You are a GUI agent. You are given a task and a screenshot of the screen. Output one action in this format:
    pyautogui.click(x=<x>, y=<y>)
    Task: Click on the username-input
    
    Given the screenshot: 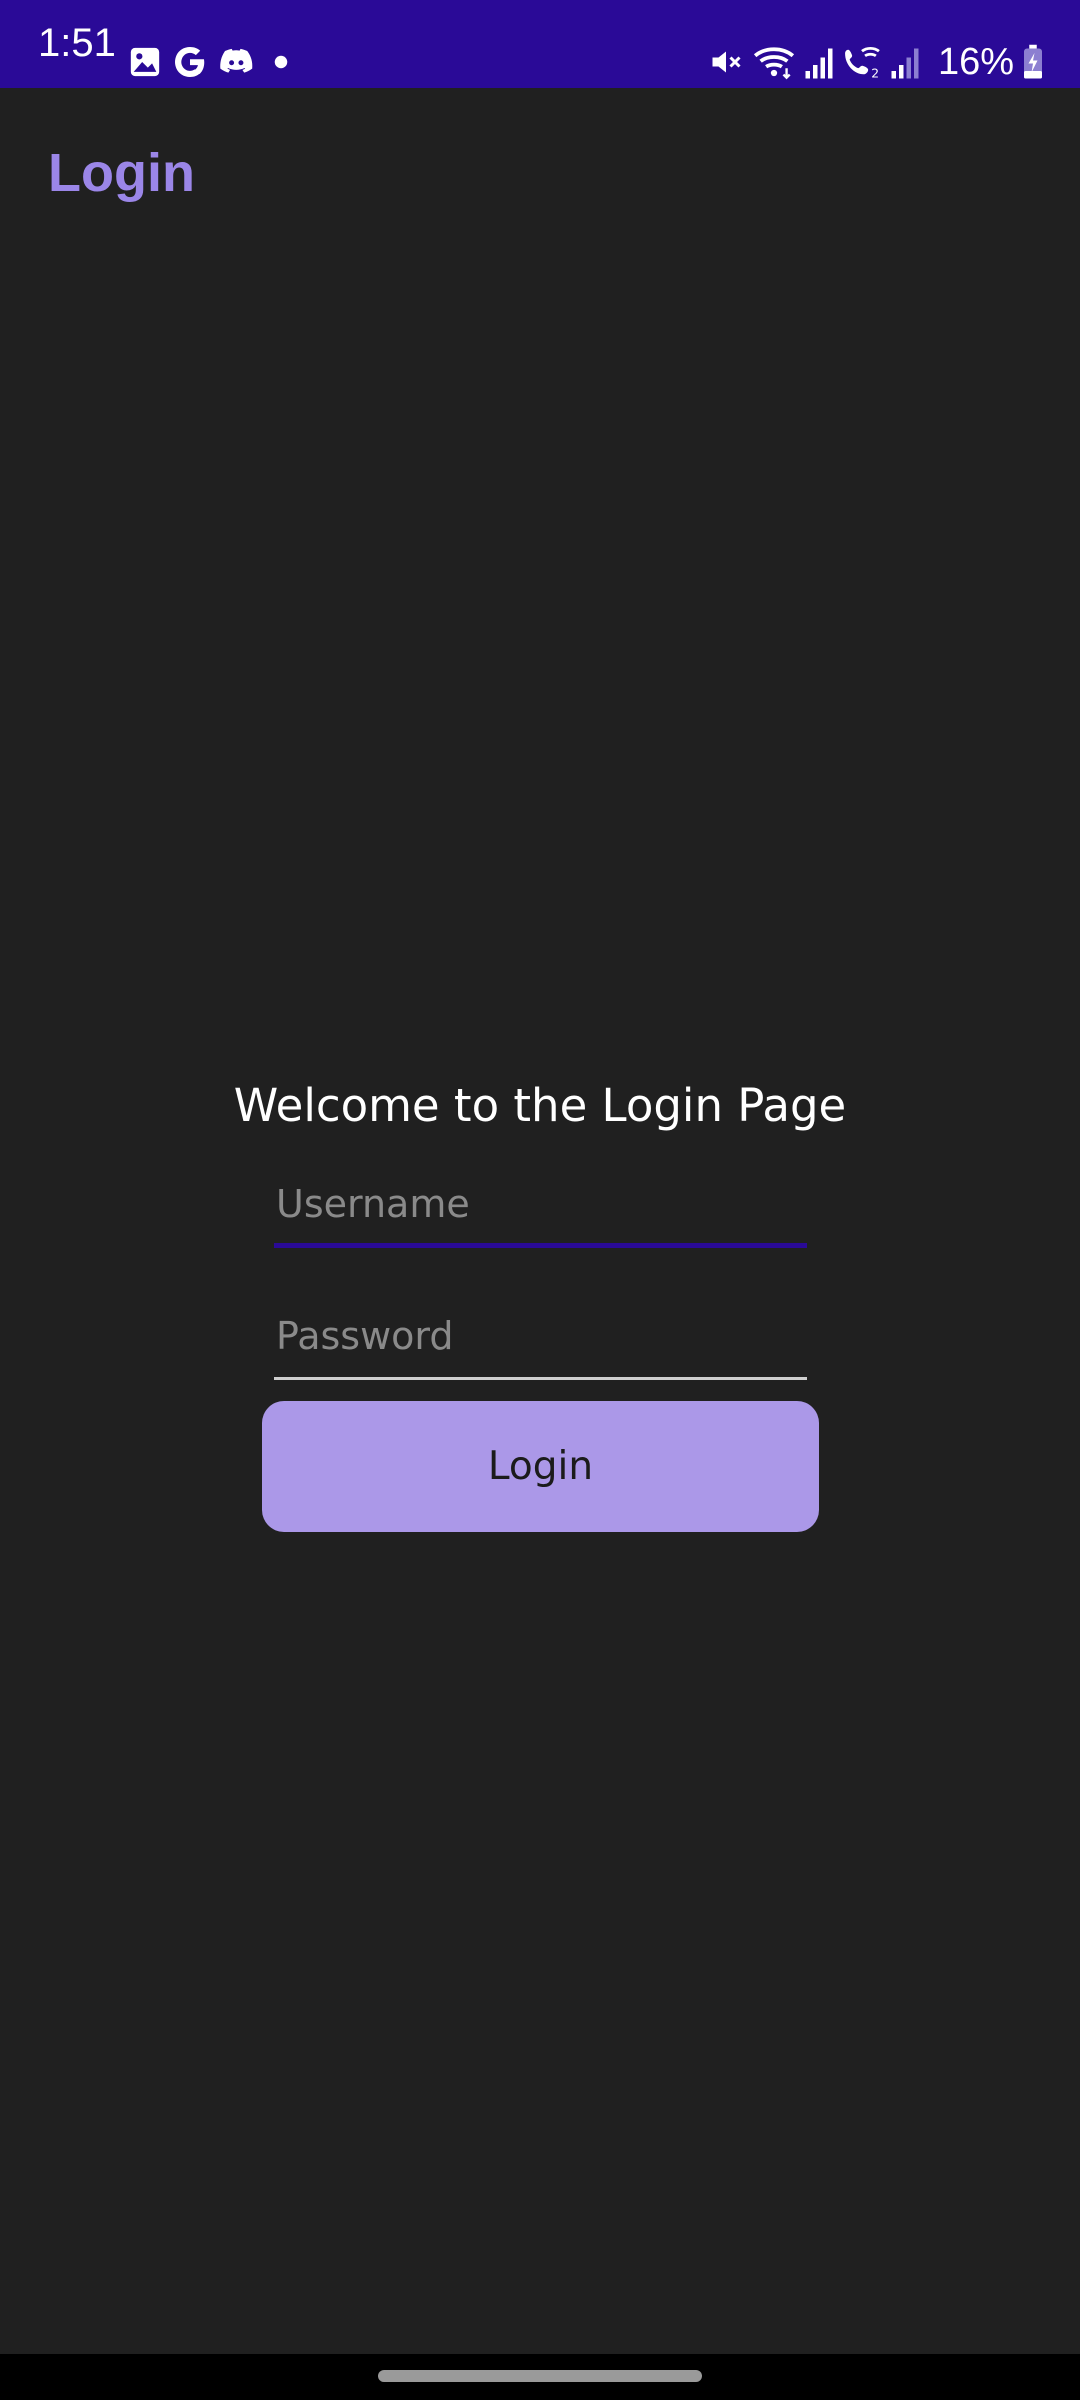 What is the action you would take?
    pyautogui.click(x=540, y=1204)
    